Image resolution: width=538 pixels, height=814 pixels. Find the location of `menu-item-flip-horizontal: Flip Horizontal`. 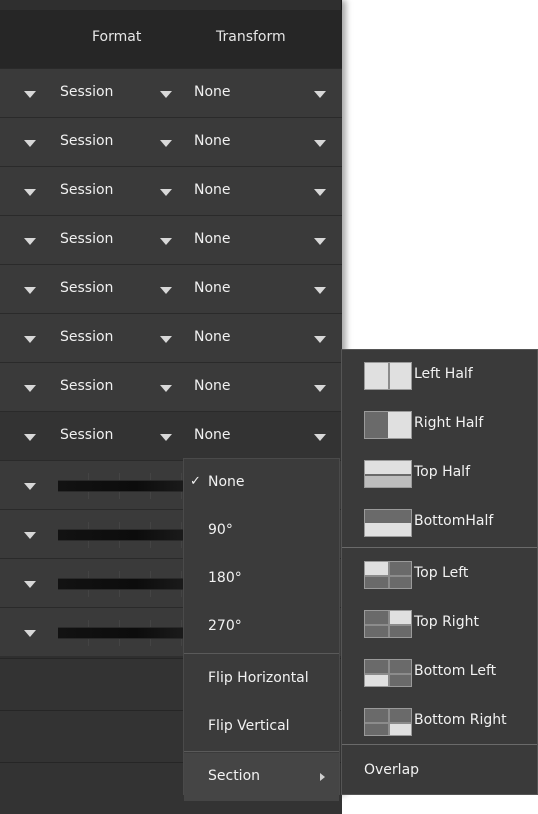

menu-item-flip-horizontal: Flip Horizontal is located at coordinates (261, 679).